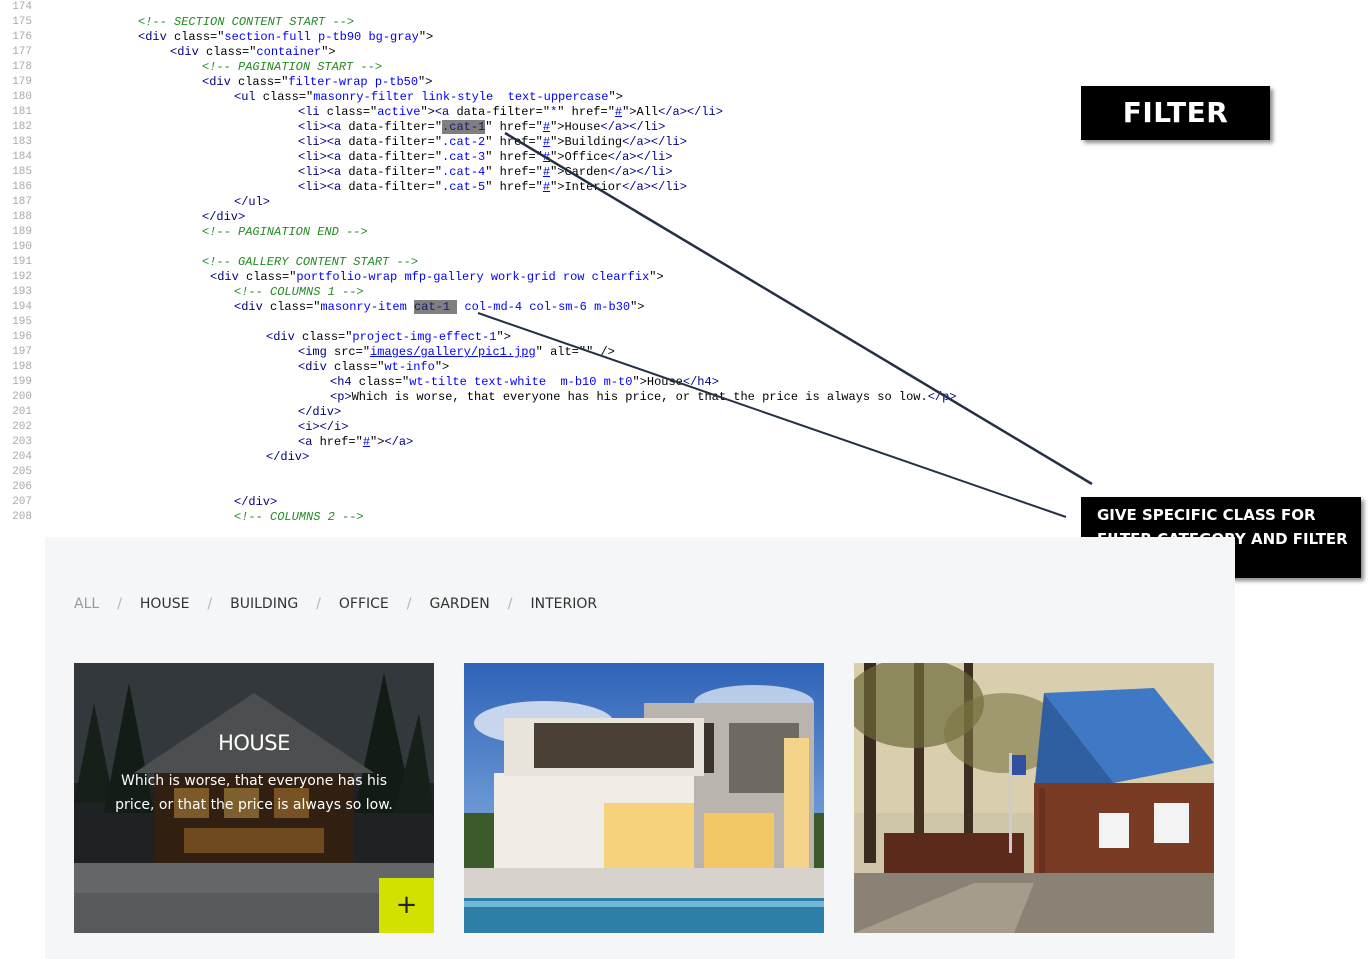  What do you see at coordinates (86, 604) in the screenshot?
I see `filter-all: ALL` at bounding box center [86, 604].